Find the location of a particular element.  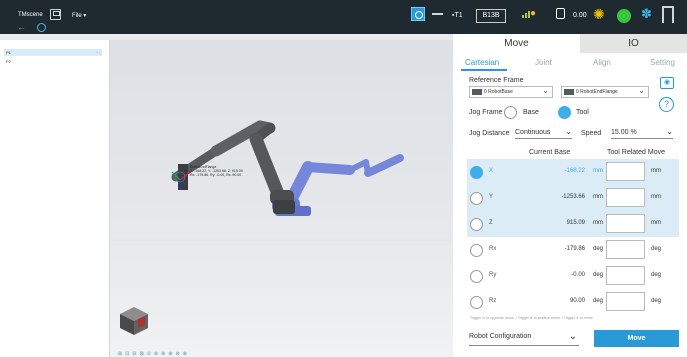

burst-icon: ✺ is located at coordinates (599, 14).